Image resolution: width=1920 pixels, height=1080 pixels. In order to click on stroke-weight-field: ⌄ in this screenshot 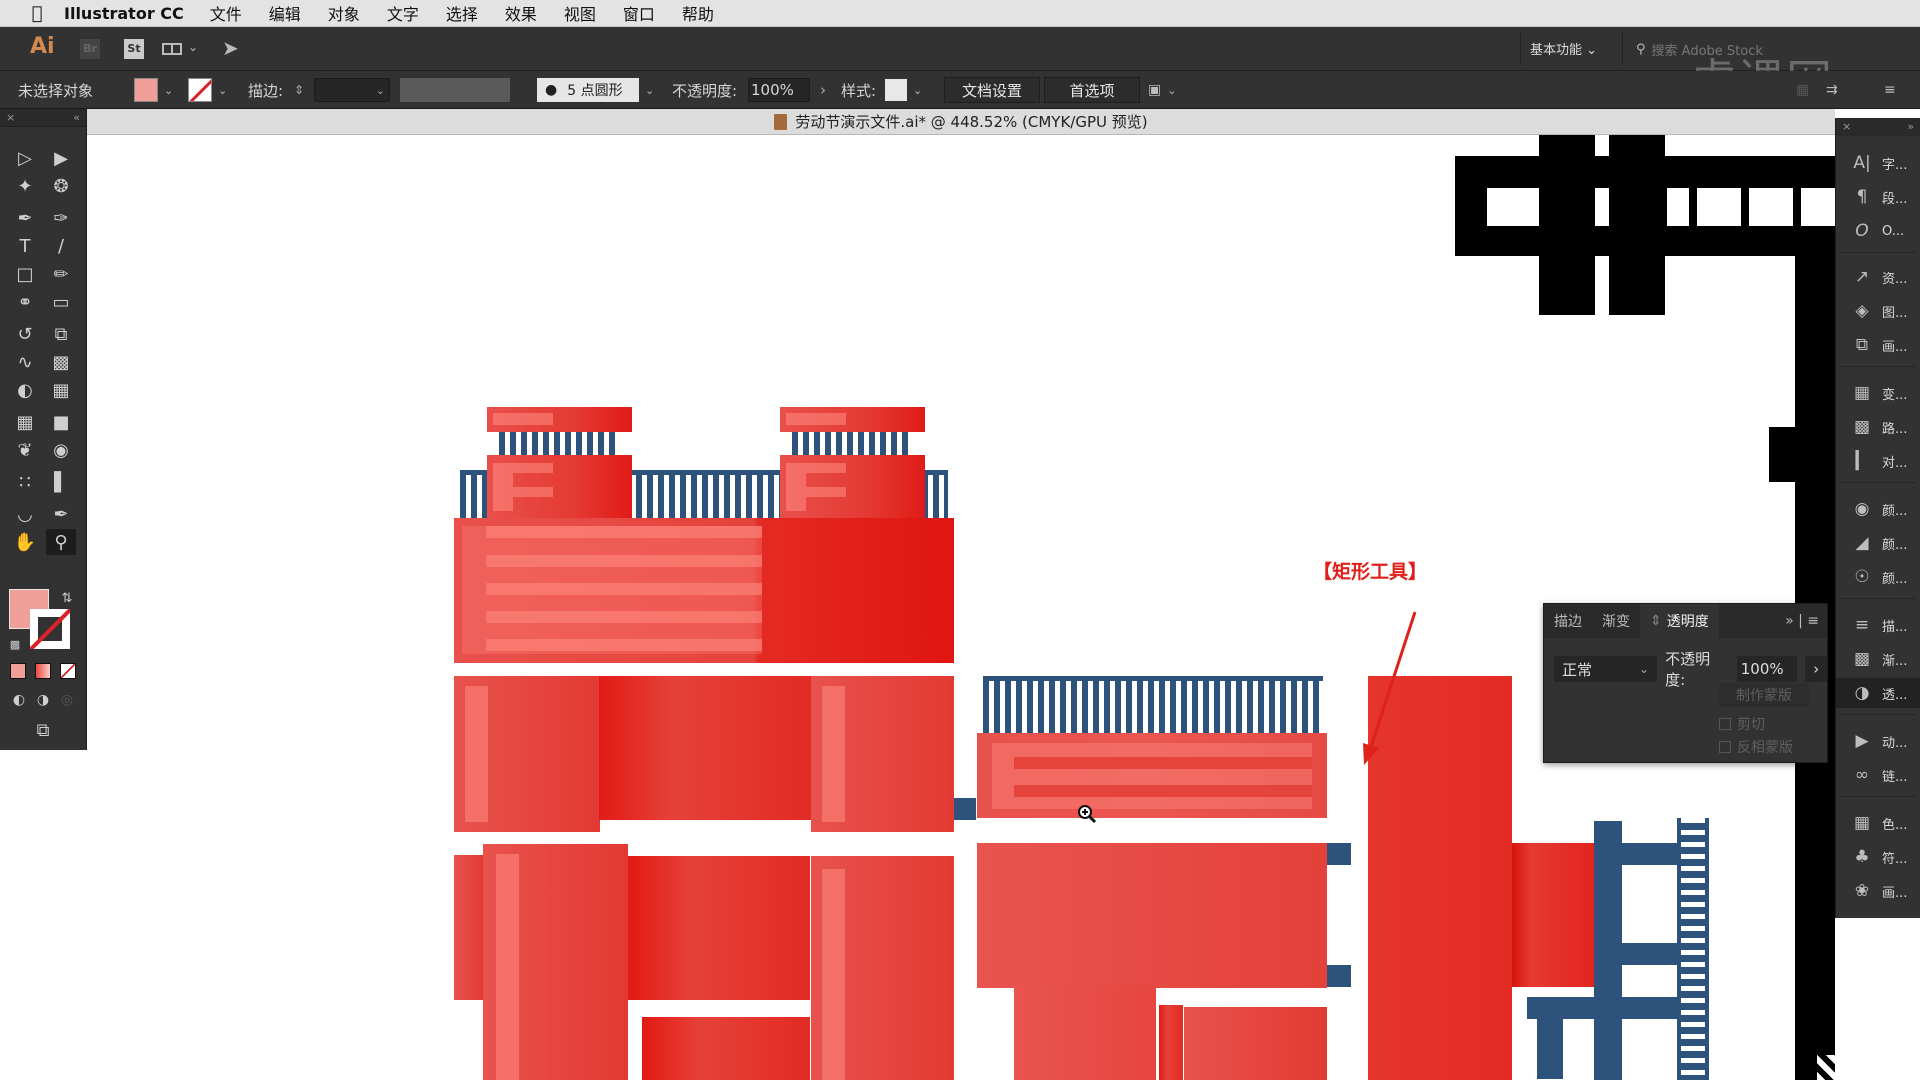, I will do `click(352, 90)`.